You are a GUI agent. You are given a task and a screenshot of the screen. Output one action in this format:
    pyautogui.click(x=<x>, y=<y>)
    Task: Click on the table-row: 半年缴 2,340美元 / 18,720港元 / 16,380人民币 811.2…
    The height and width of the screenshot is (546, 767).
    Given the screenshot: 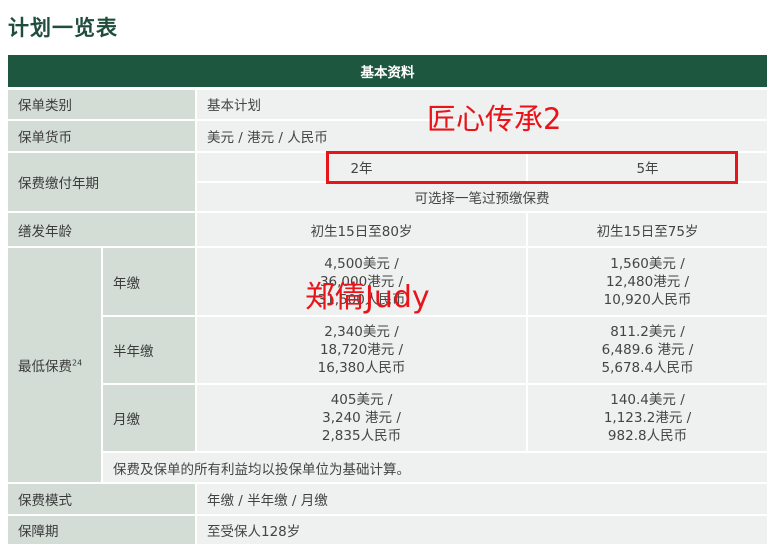 What is the action you would take?
    pyautogui.click(x=387, y=350)
    